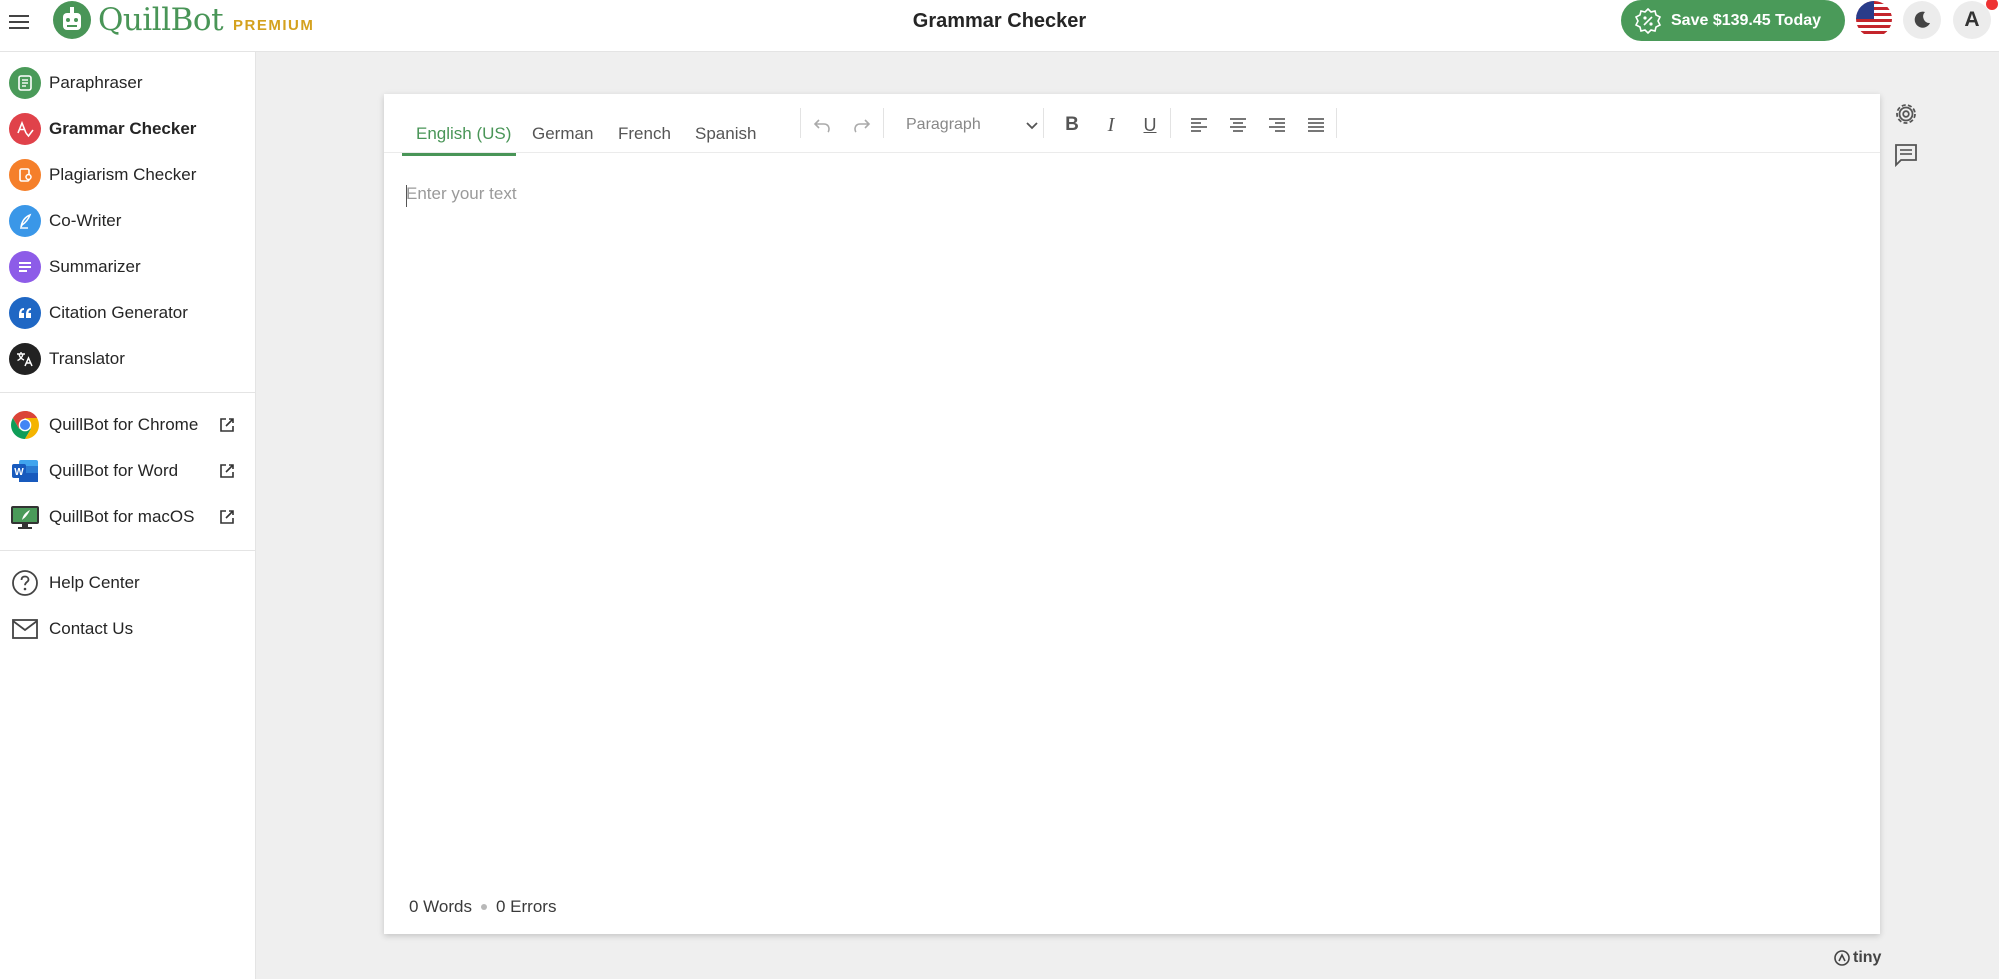  I want to click on underline-icon: U, so click(1150, 124).